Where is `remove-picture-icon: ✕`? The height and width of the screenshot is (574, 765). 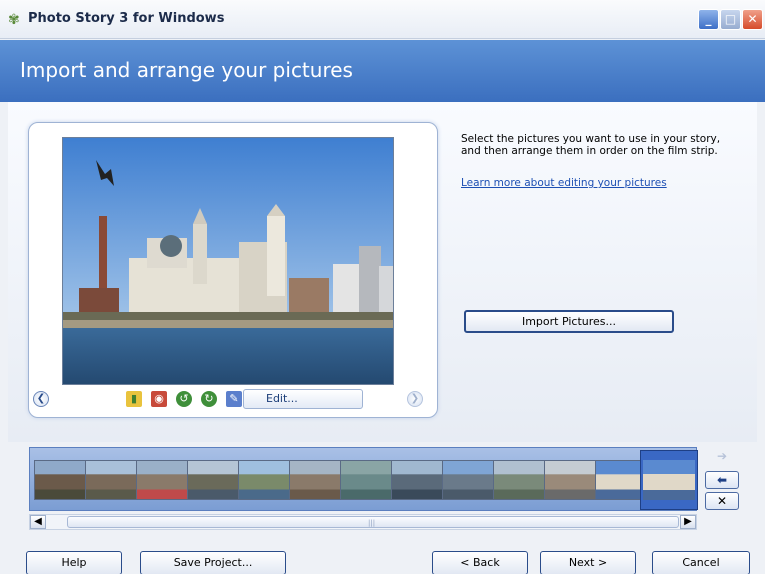 remove-picture-icon: ✕ is located at coordinates (722, 501).